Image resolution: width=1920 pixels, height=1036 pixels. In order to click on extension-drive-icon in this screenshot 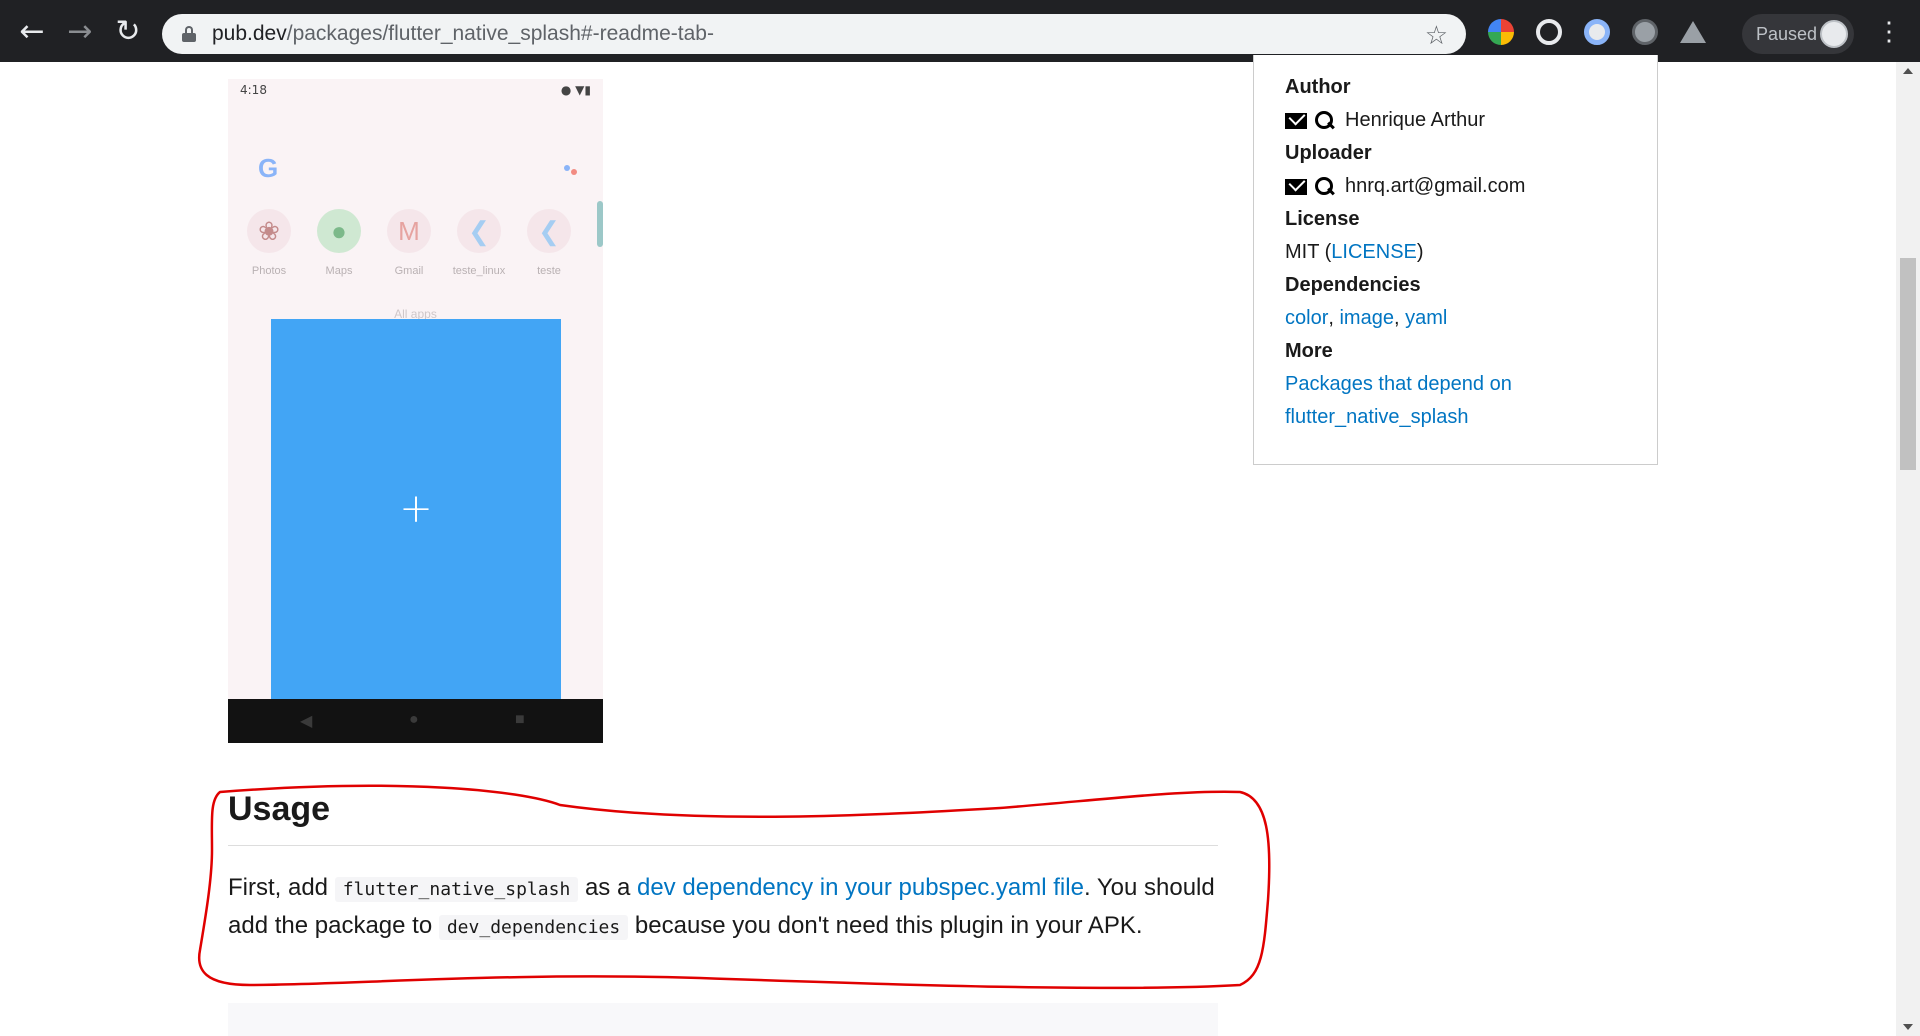, I will do `click(1693, 32)`.